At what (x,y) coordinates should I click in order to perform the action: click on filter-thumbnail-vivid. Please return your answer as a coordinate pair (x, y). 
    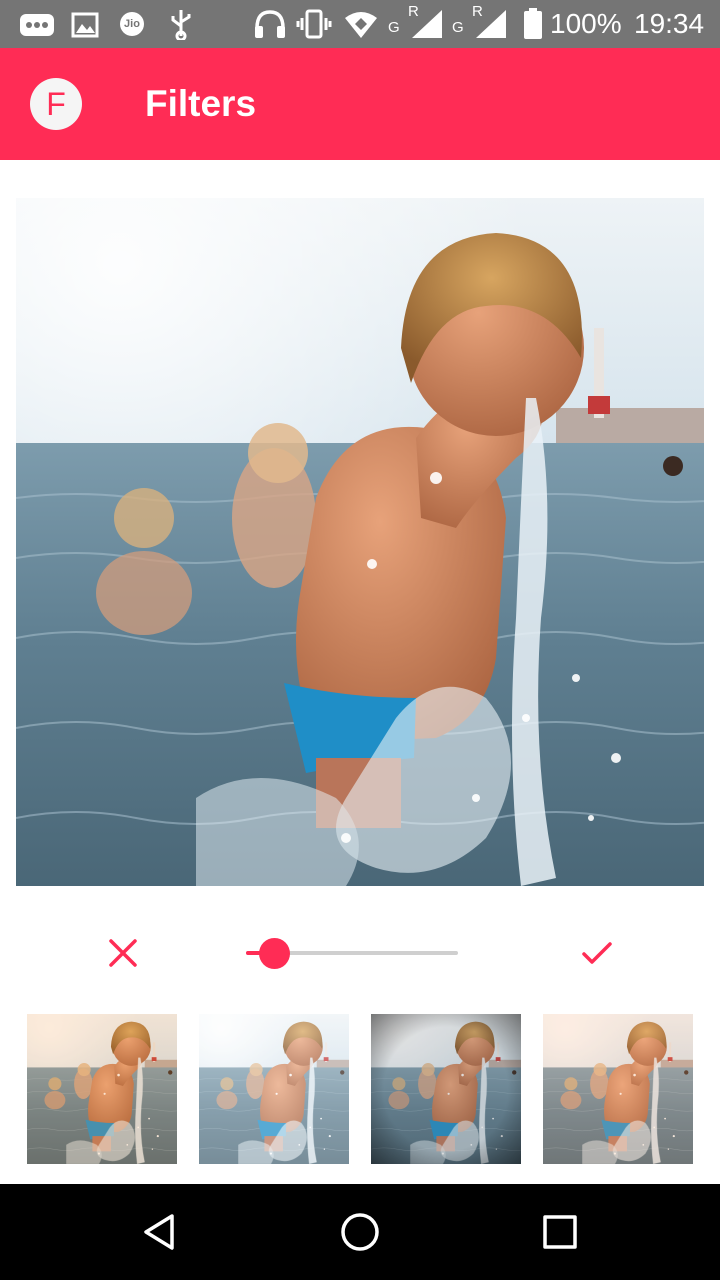
    Looking at the image, I should click on (618, 1089).